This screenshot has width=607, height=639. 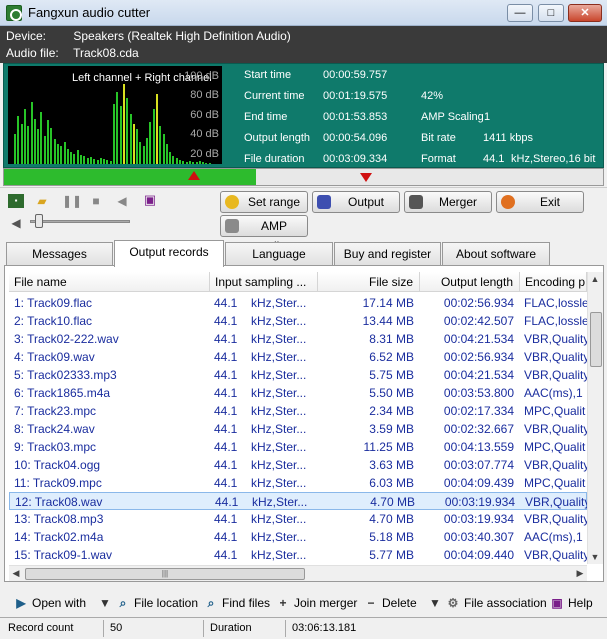 I want to click on duration-label: Duration, so click(x=246, y=628).